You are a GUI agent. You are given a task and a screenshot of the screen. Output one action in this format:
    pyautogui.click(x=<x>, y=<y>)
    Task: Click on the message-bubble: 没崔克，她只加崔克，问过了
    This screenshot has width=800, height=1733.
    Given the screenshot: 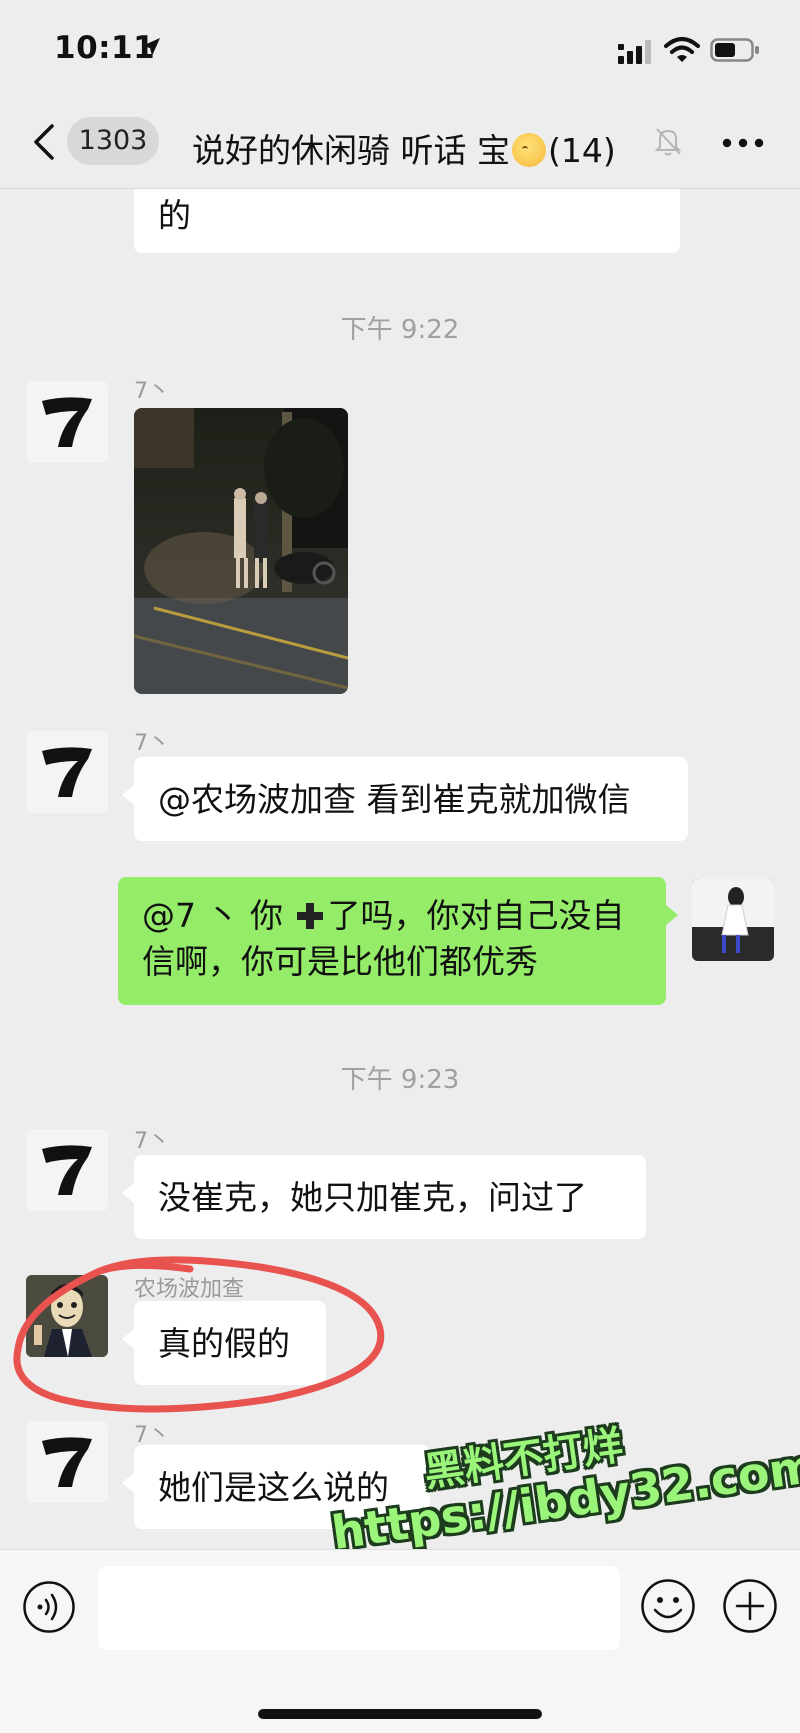 What is the action you would take?
    pyautogui.click(x=384, y=1197)
    